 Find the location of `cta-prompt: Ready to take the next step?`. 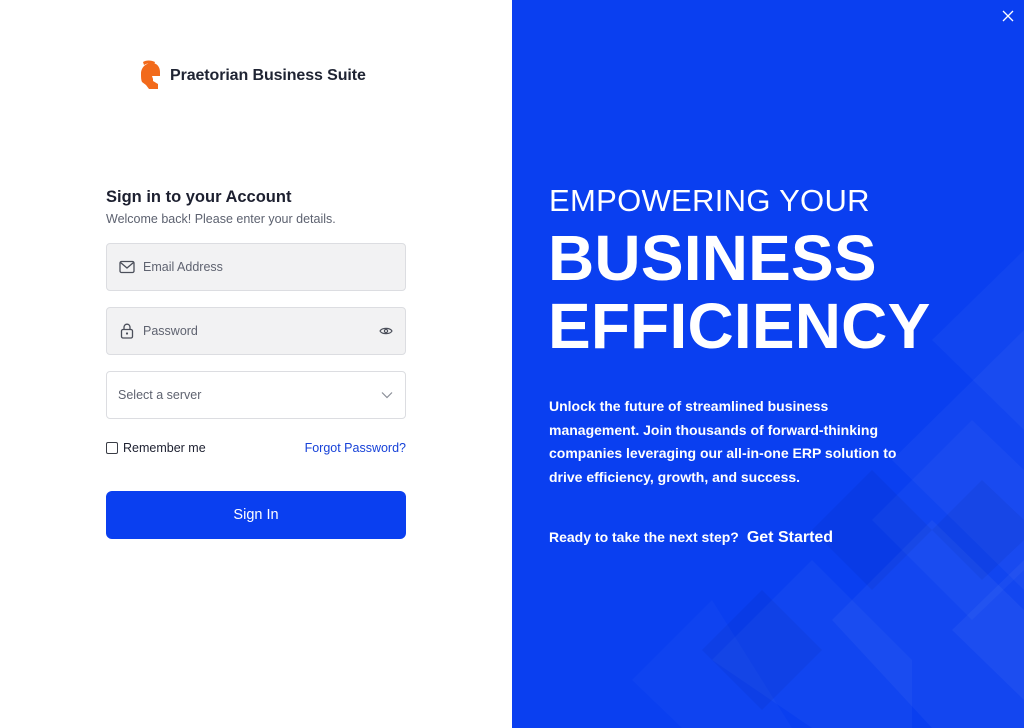

cta-prompt: Ready to take the next step? is located at coordinates (644, 537).